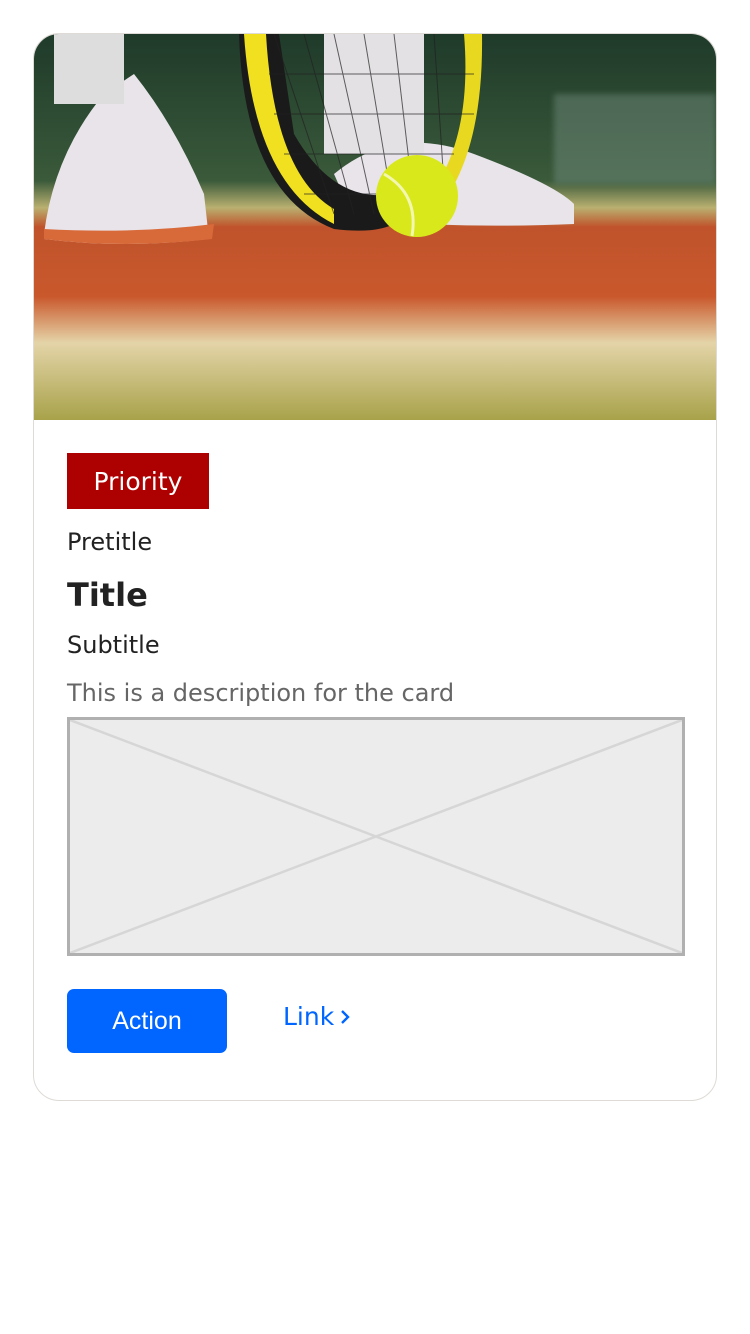  What do you see at coordinates (113, 645) in the screenshot?
I see `card-subtitle: Subtitle` at bounding box center [113, 645].